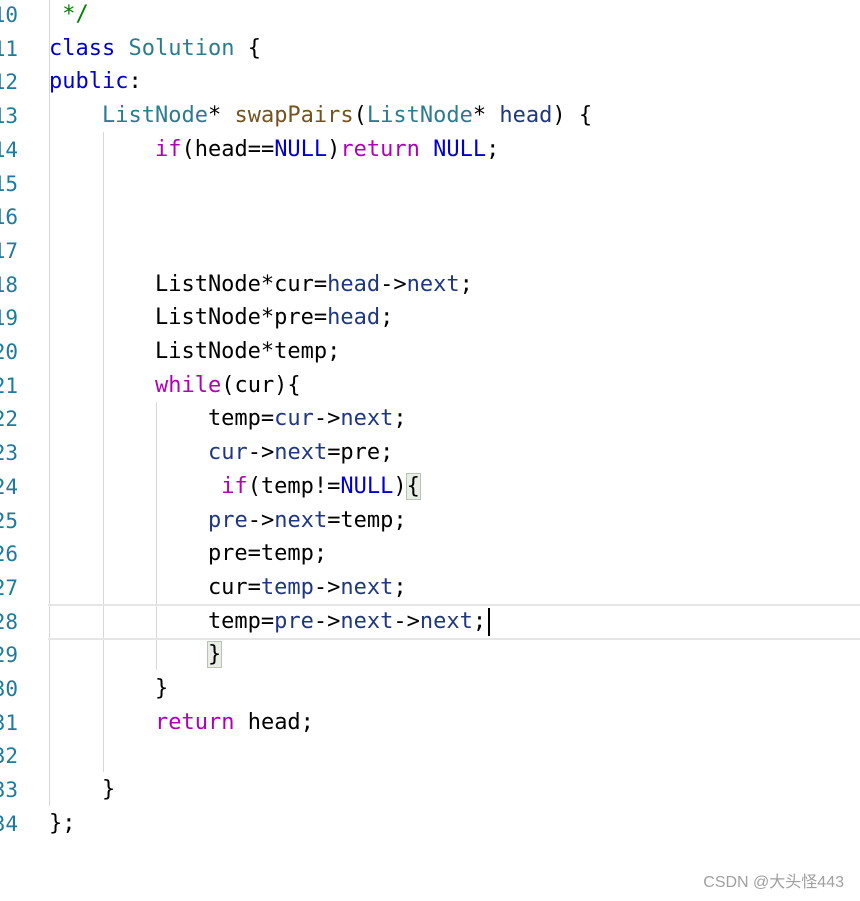 The image size is (860, 901). What do you see at coordinates (9, 116) in the screenshot?
I see `line-number: 13` at bounding box center [9, 116].